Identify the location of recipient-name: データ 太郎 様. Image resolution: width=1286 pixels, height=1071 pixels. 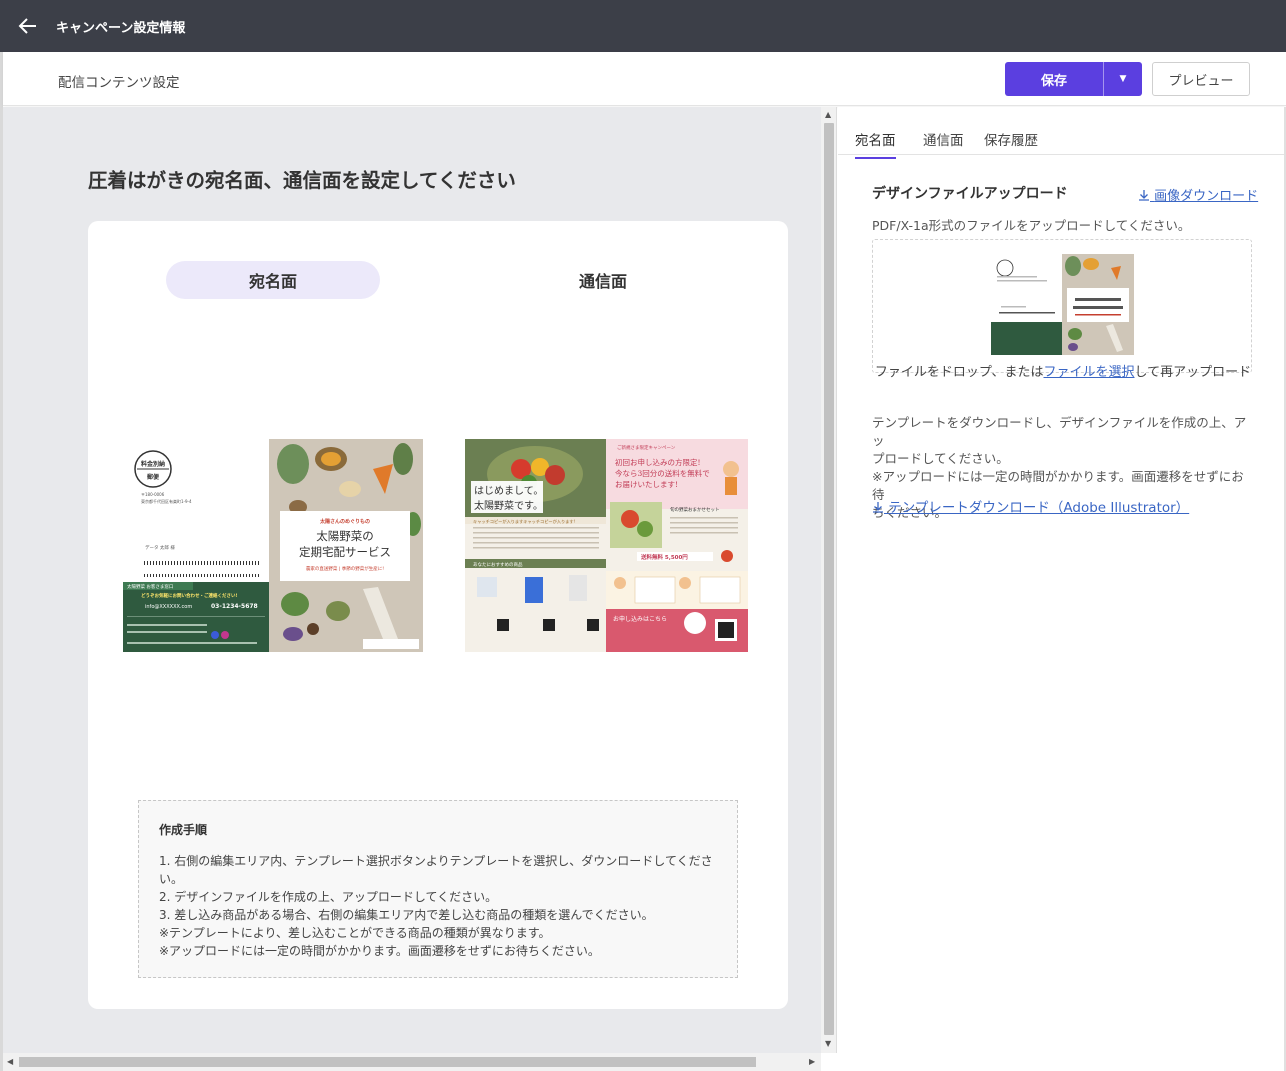
(160, 547).